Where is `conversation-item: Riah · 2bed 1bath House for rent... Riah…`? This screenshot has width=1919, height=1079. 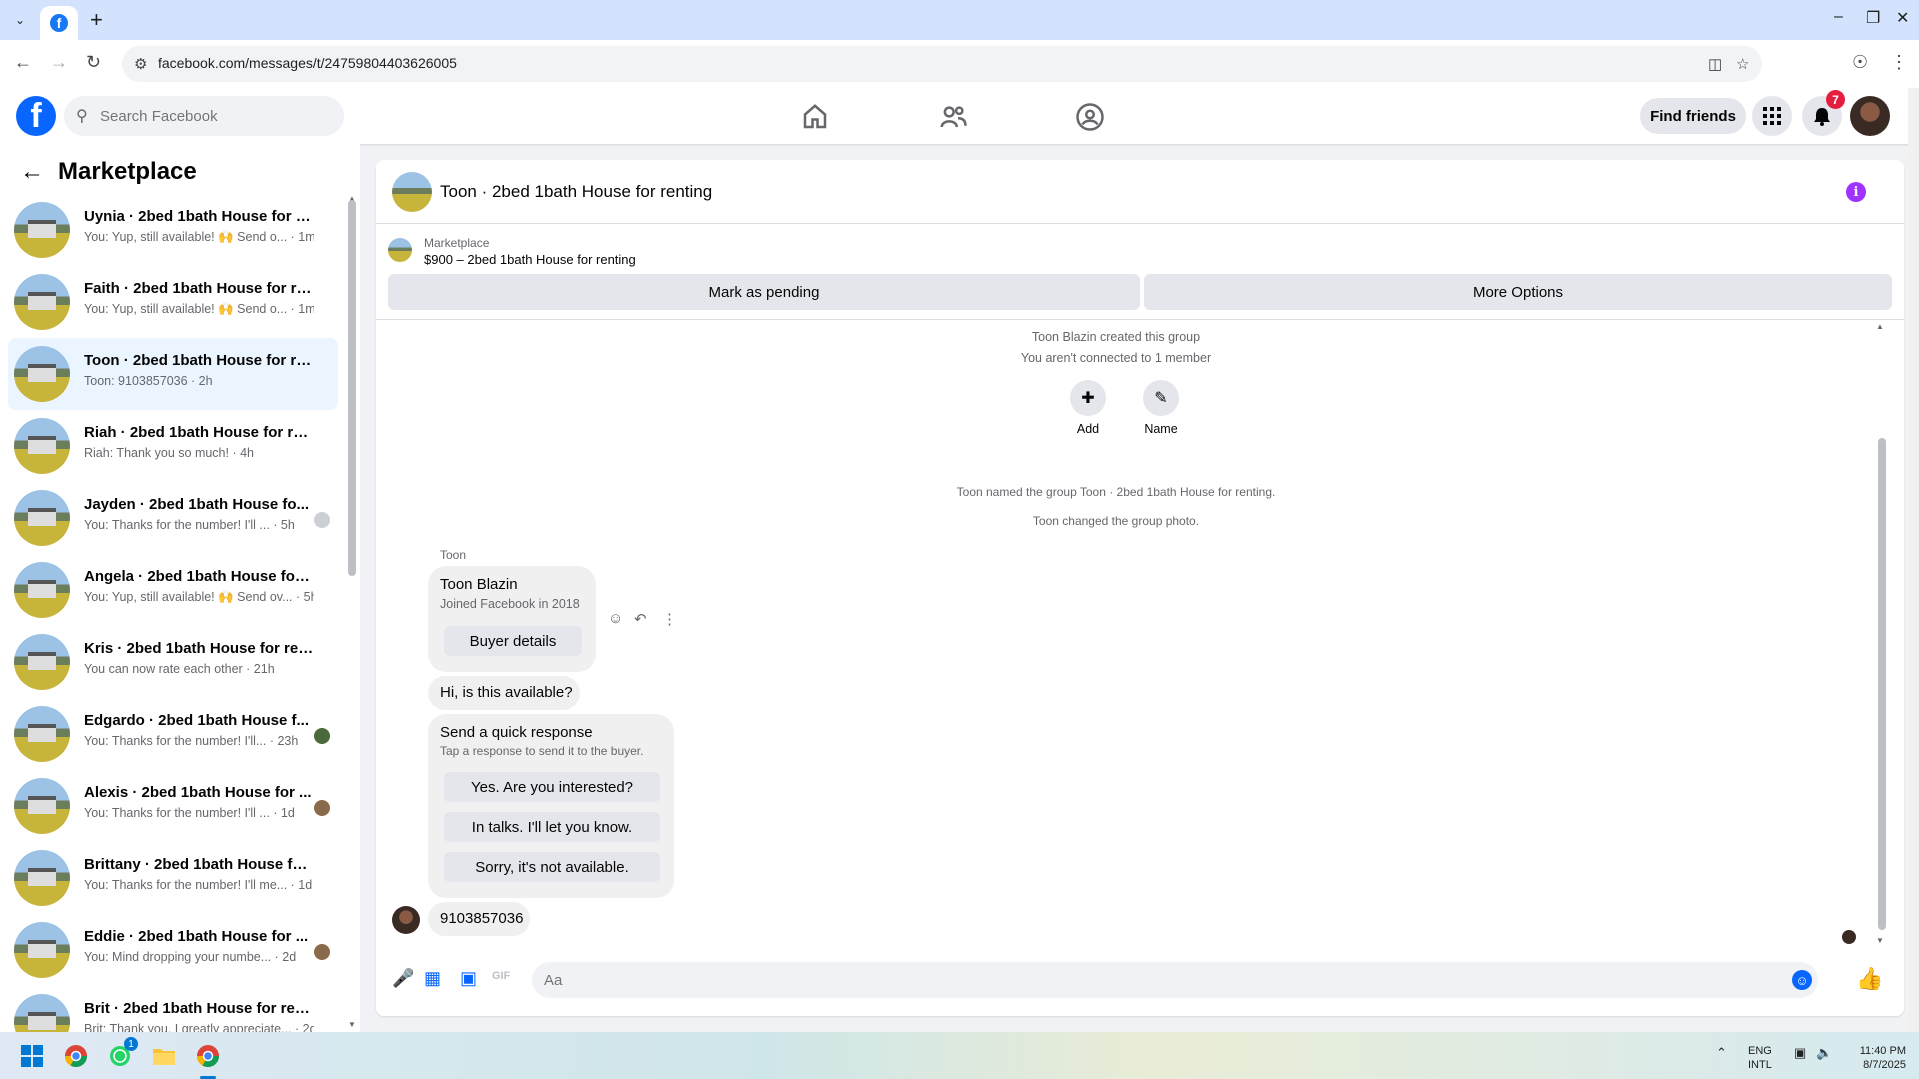 conversation-item: Riah · 2bed 1bath House for rent... Riah… is located at coordinates (173, 446).